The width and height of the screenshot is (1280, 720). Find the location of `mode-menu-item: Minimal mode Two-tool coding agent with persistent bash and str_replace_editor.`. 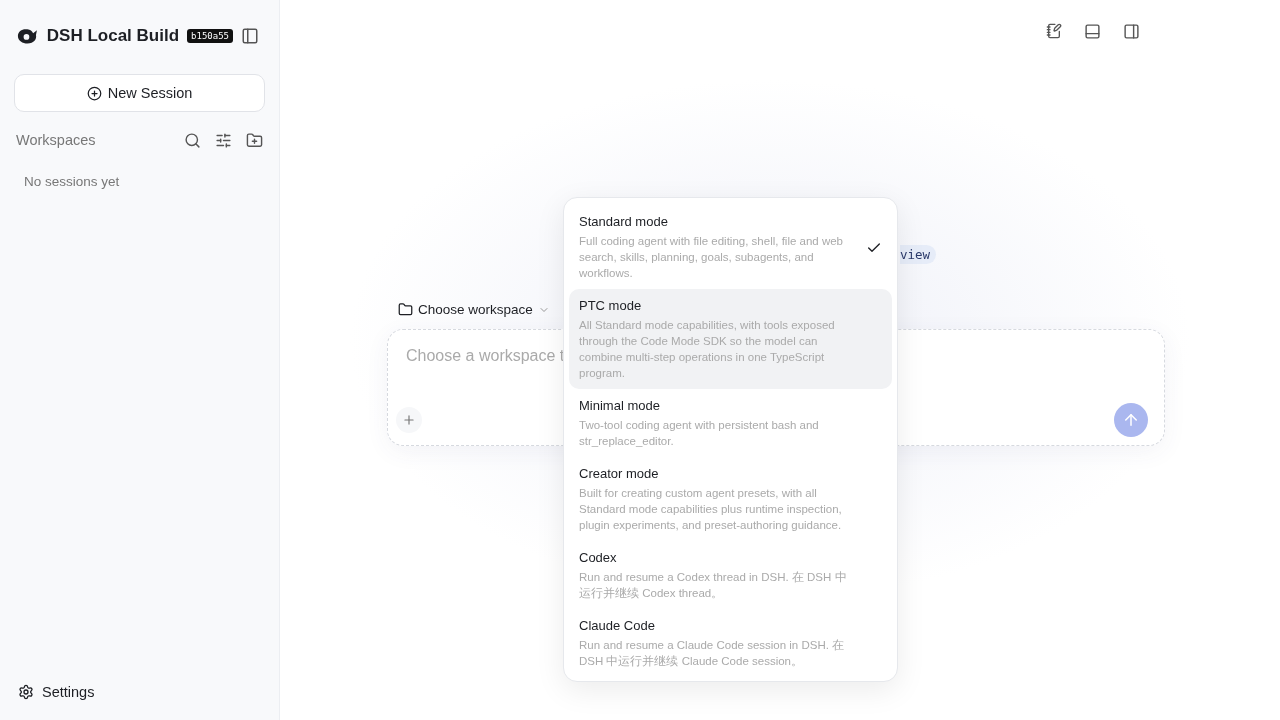

mode-menu-item: Minimal mode Two-tool coding agent with persistent bash and str_replace_editor. is located at coordinates (730, 423).